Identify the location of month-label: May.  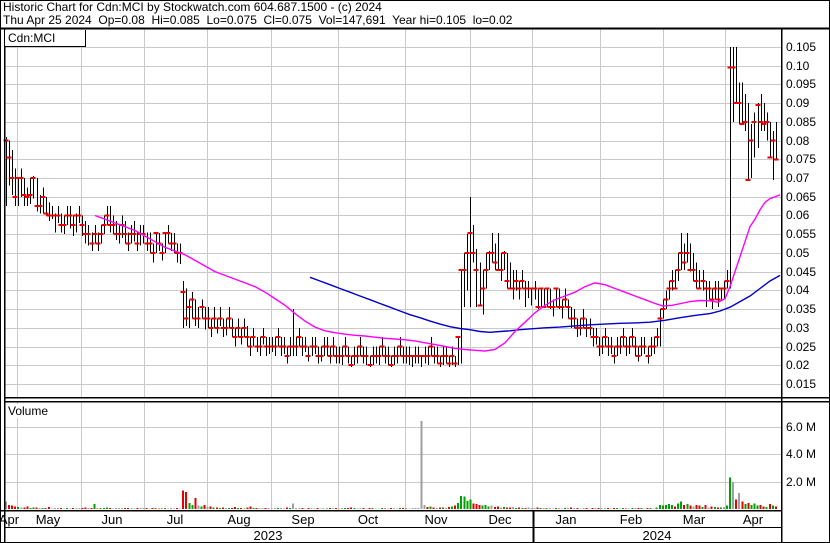
(48, 519).